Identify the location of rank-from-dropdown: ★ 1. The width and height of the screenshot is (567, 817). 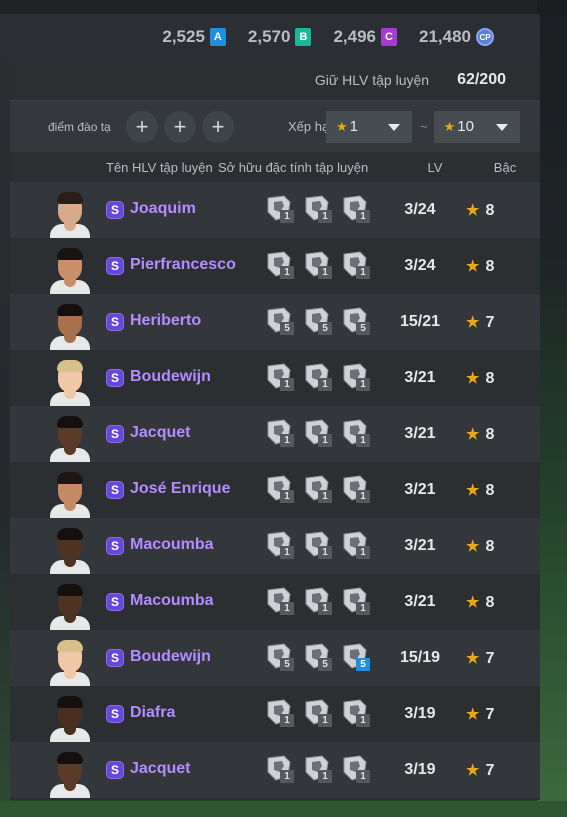
(369, 126).